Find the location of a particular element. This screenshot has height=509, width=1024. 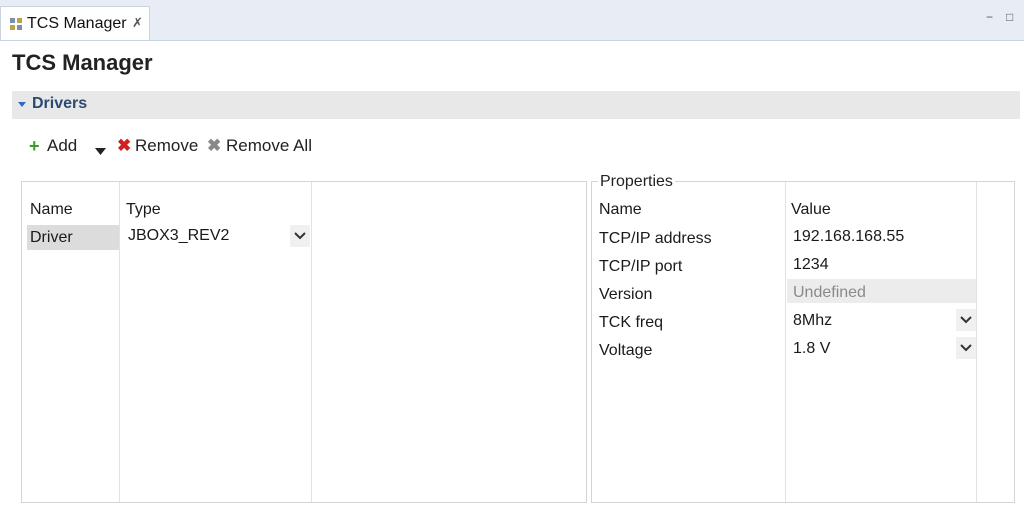

driver-type-cell: JBOX3_REV2 is located at coordinates (178, 236).